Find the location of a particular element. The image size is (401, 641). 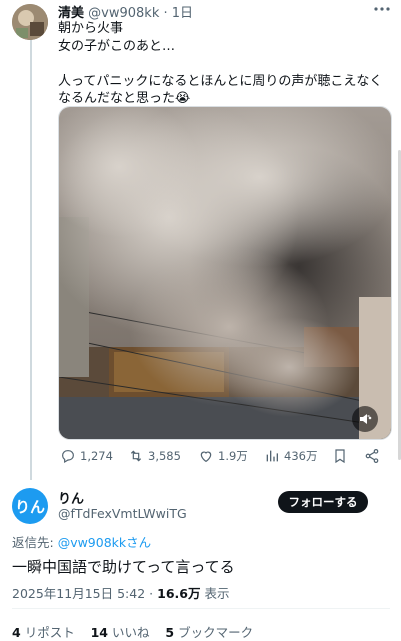

repost-action: 3,585 is located at coordinates (154, 456).